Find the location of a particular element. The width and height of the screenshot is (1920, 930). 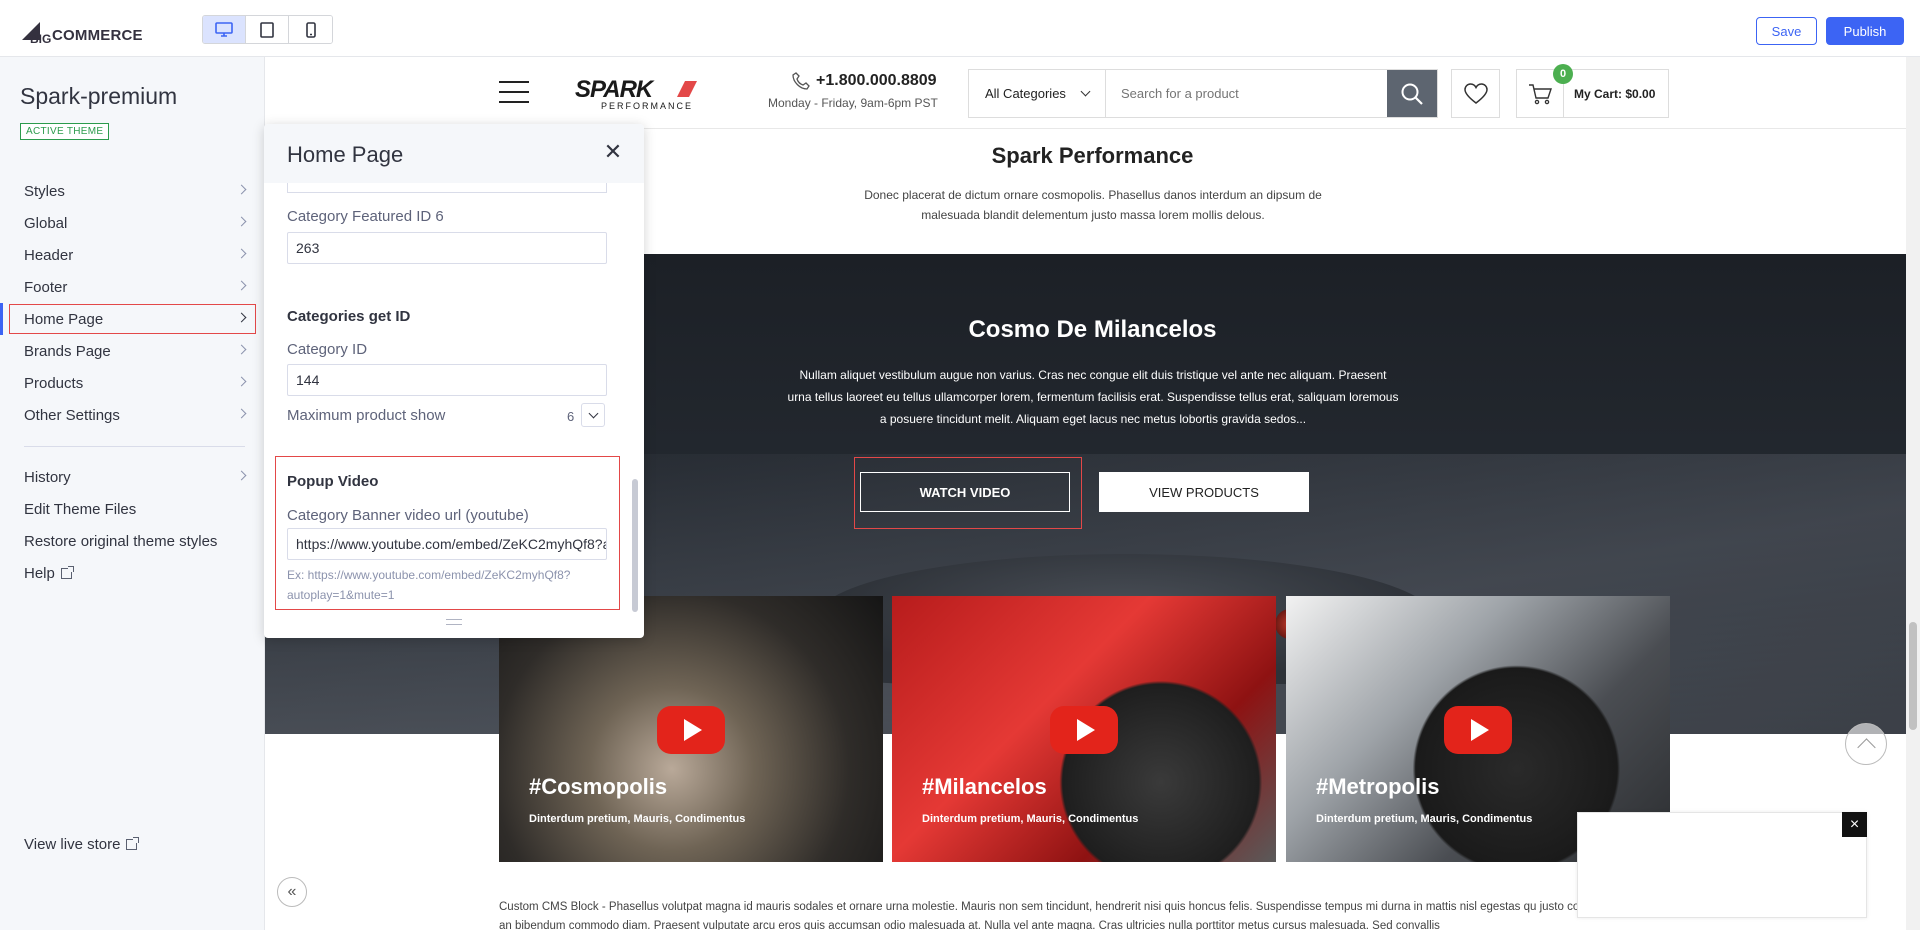

wishlist-button is located at coordinates (1475, 93).